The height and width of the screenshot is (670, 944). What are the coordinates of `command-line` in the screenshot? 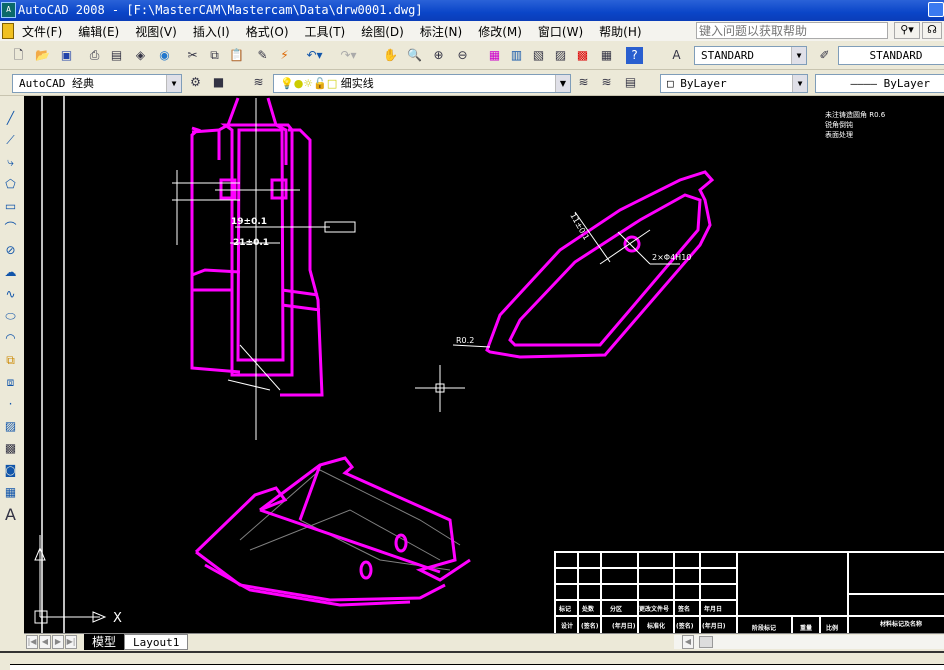 It's located at (477, 667).